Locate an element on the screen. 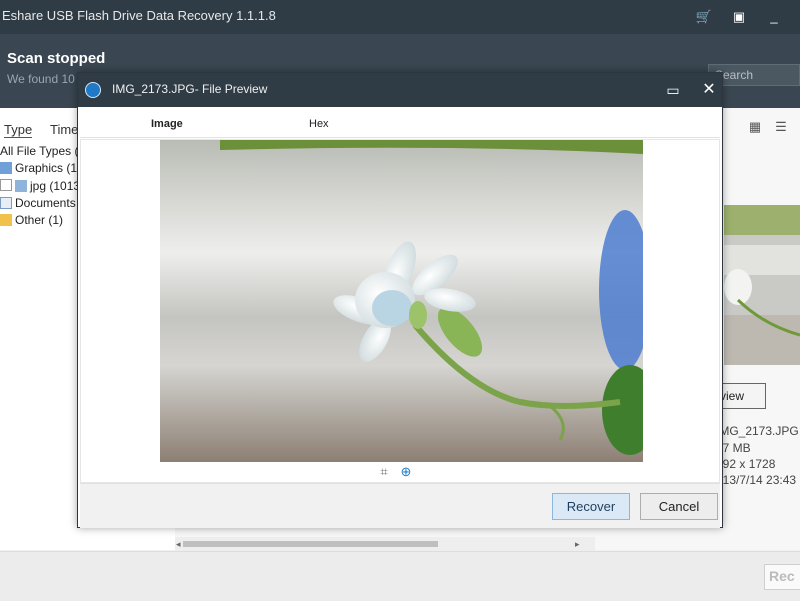  tree-item-other: Other (1) is located at coordinates (31, 220).